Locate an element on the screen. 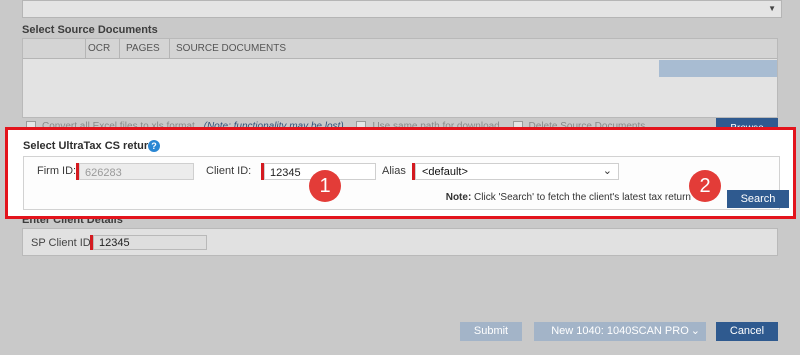  sp-client-label: SP Client ID: is located at coordinates (62, 243).